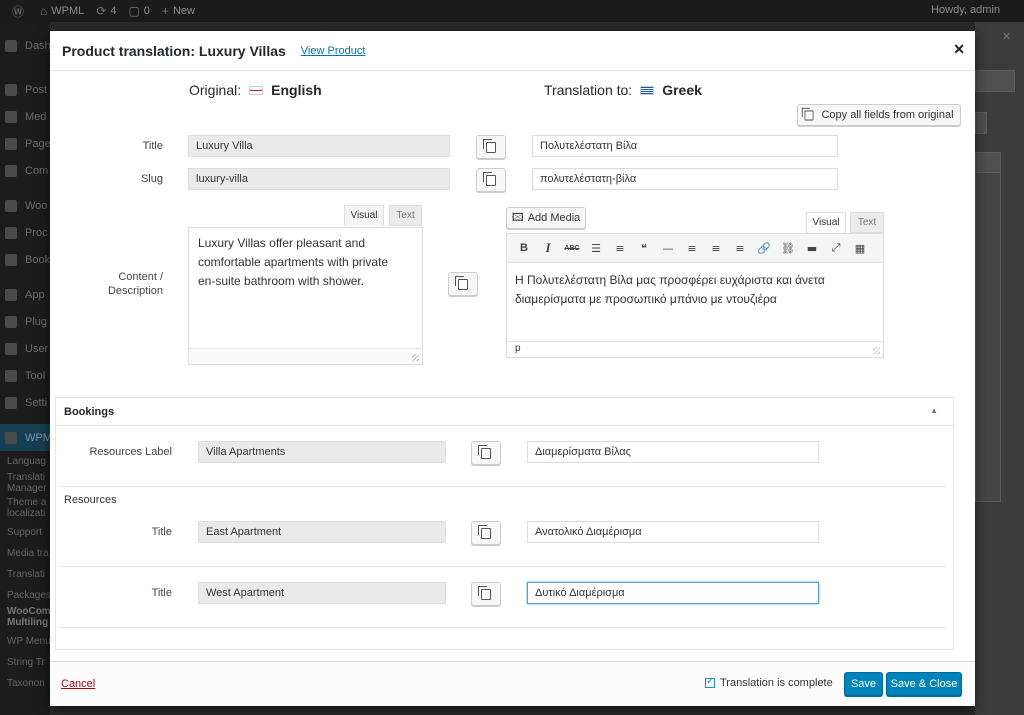  What do you see at coordinates (28, 622) in the screenshot?
I see `submenu-multilingual: Multiling` at bounding box center [28, 622].